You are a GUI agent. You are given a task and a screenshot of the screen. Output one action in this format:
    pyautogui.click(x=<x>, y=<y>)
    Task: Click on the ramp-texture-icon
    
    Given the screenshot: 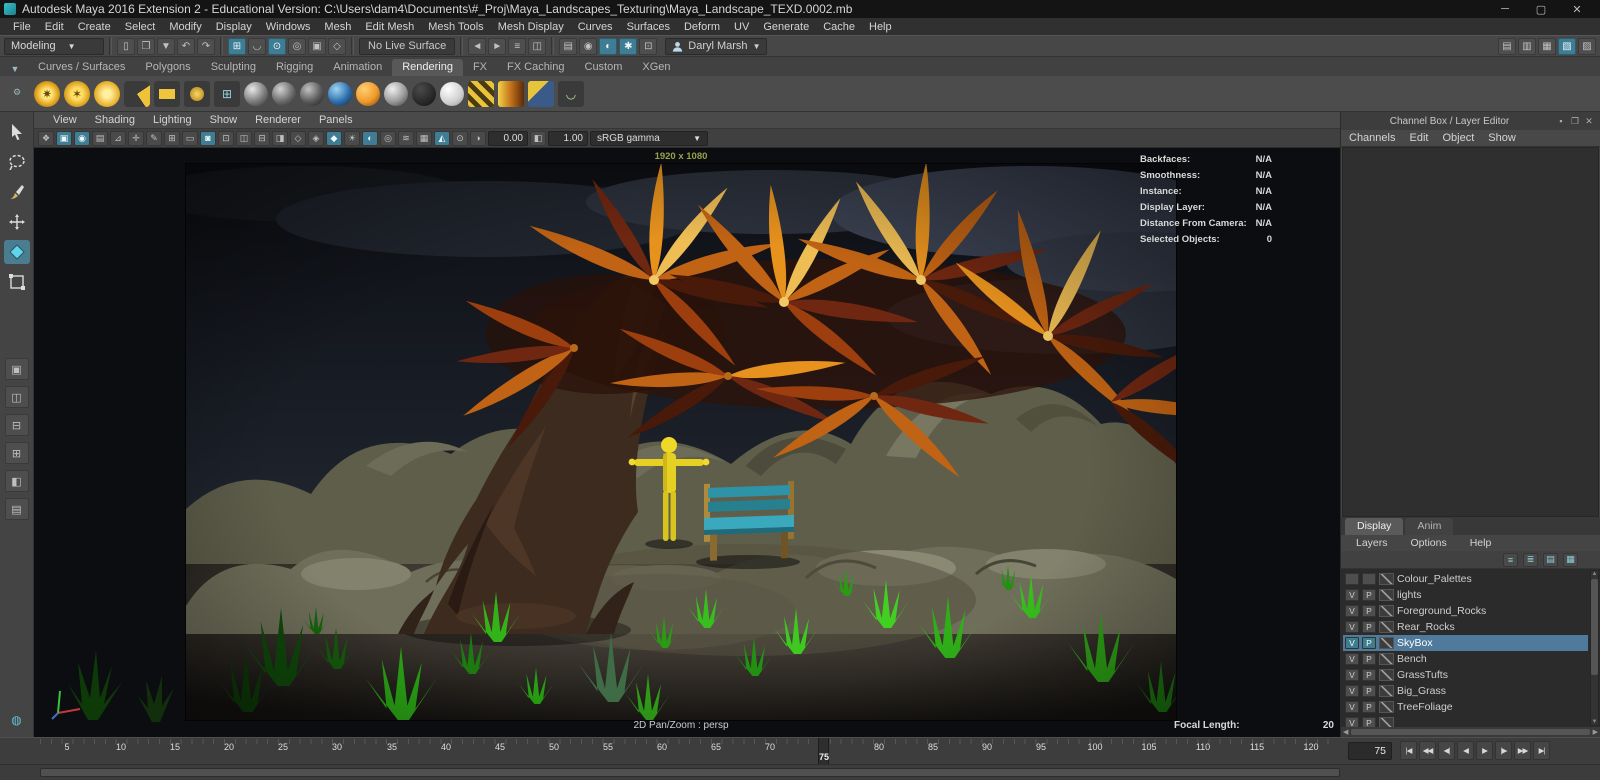 What is the action you would take?
    pyautogui.click(x=511, y=93)
    